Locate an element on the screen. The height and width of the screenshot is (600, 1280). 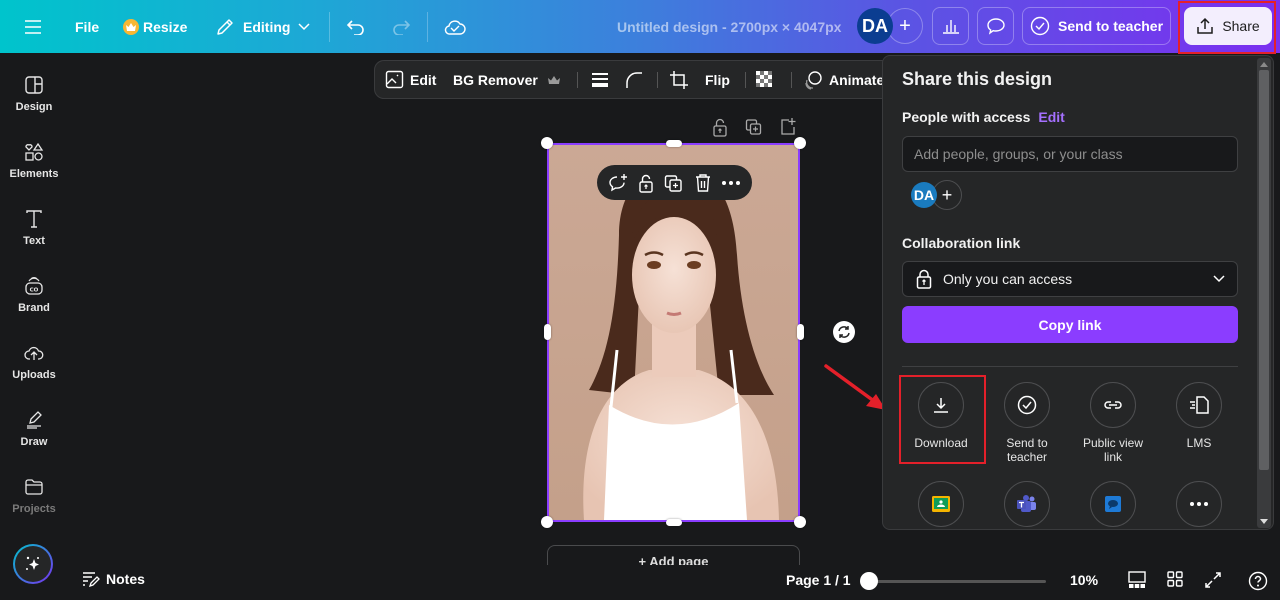
member-avatar: DA is located at coordinates (924, 195).